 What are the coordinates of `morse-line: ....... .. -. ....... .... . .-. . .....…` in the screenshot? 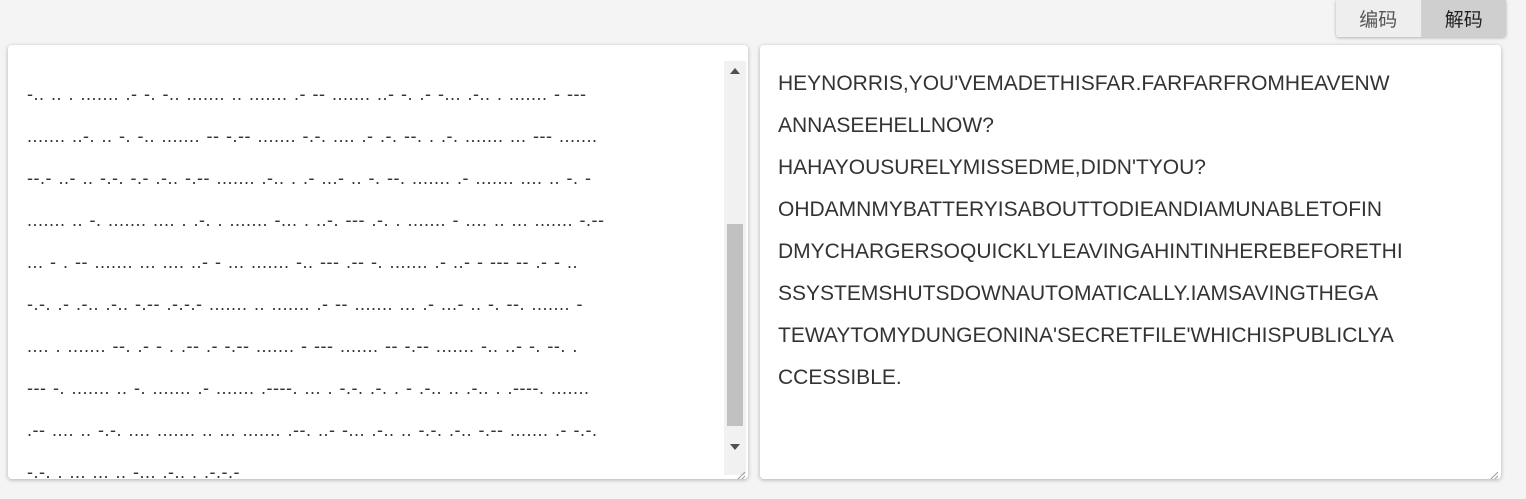 It's located at (316, 220).